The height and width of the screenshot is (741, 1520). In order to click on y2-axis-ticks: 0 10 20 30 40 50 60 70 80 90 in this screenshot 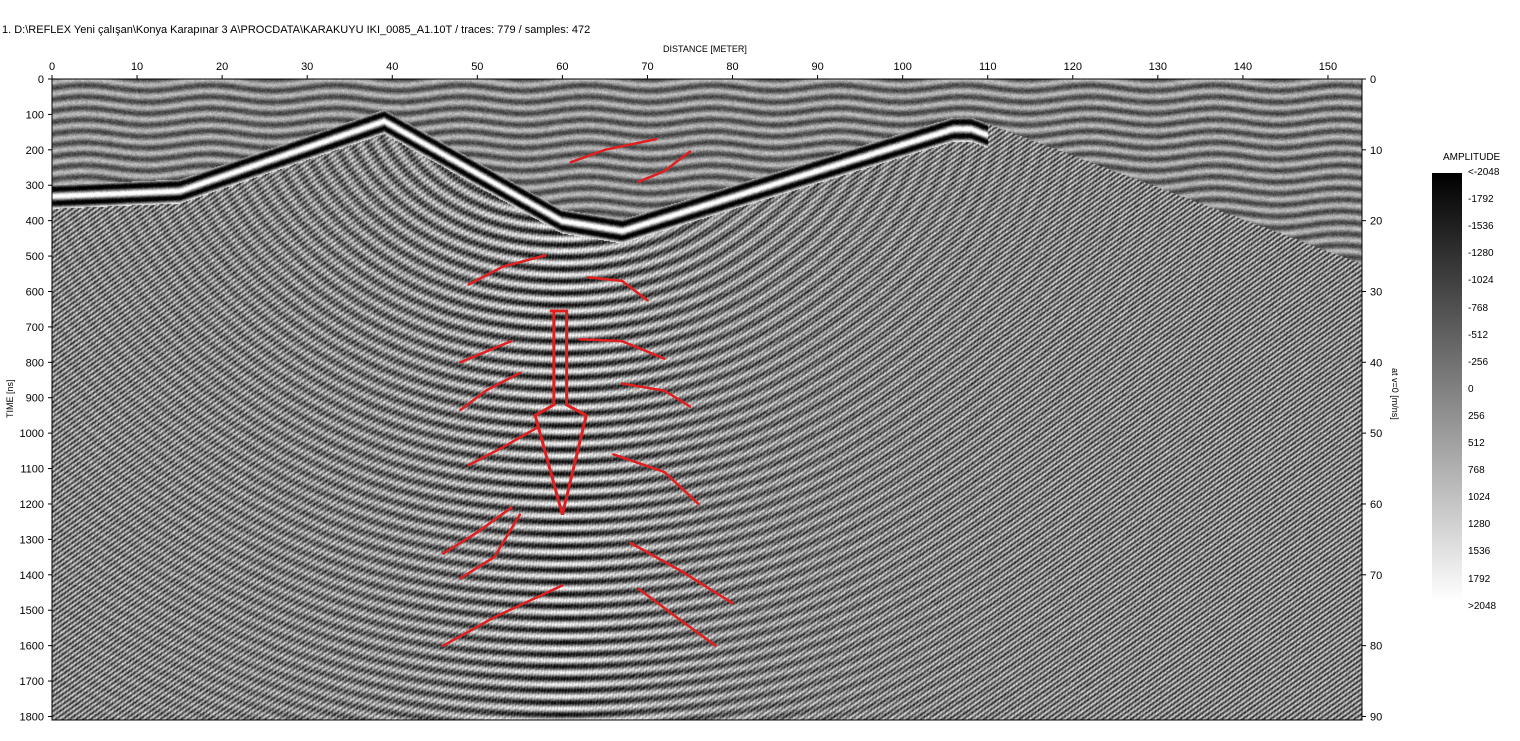, I will do `click(1372, 398)`.